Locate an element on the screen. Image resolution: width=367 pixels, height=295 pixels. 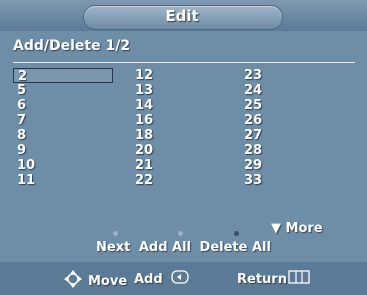
action-row: Next Add All Delete All is located at coordinates (183, 247).